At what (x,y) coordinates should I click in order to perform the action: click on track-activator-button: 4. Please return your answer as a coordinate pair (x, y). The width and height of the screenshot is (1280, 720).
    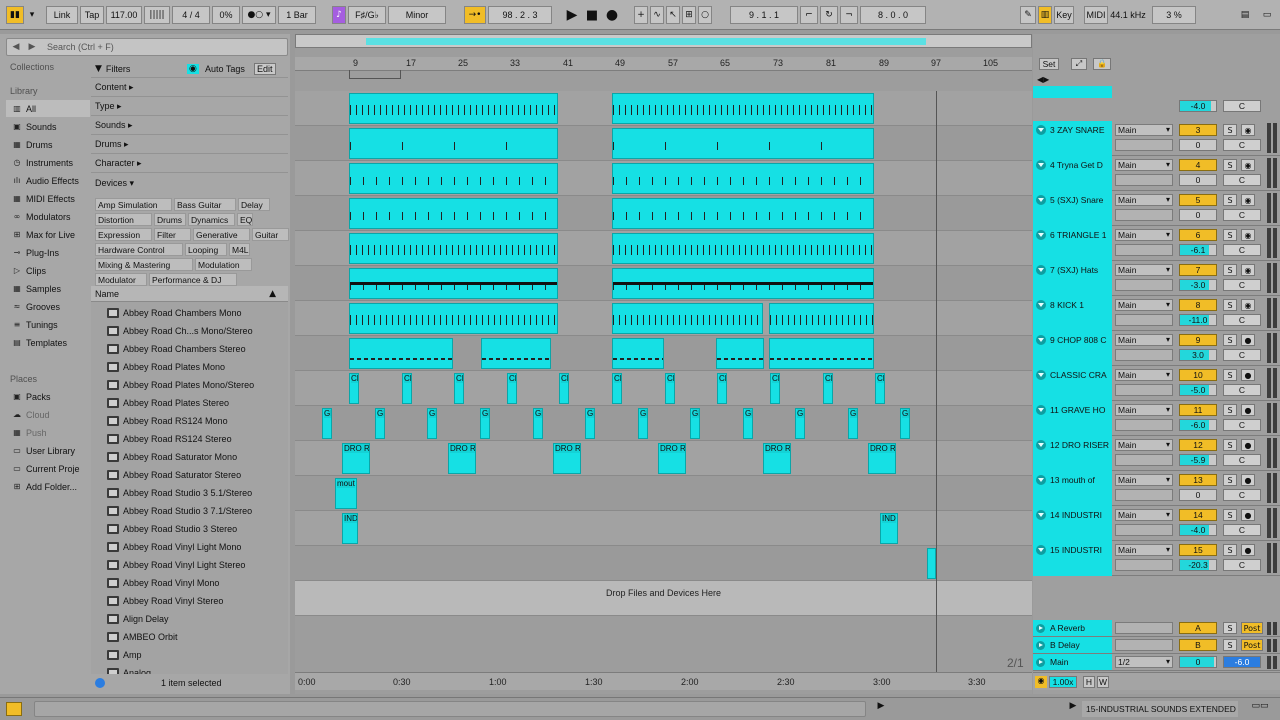
    Looking at the image, I should click on (1198, 165).